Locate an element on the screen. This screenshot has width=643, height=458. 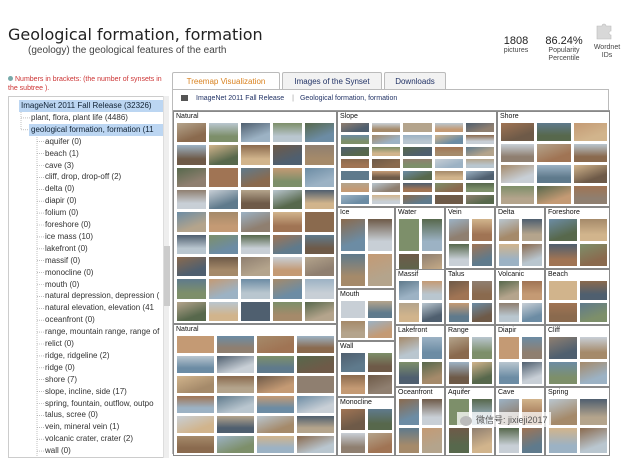
home-icon is located at coordinates (184, 98).